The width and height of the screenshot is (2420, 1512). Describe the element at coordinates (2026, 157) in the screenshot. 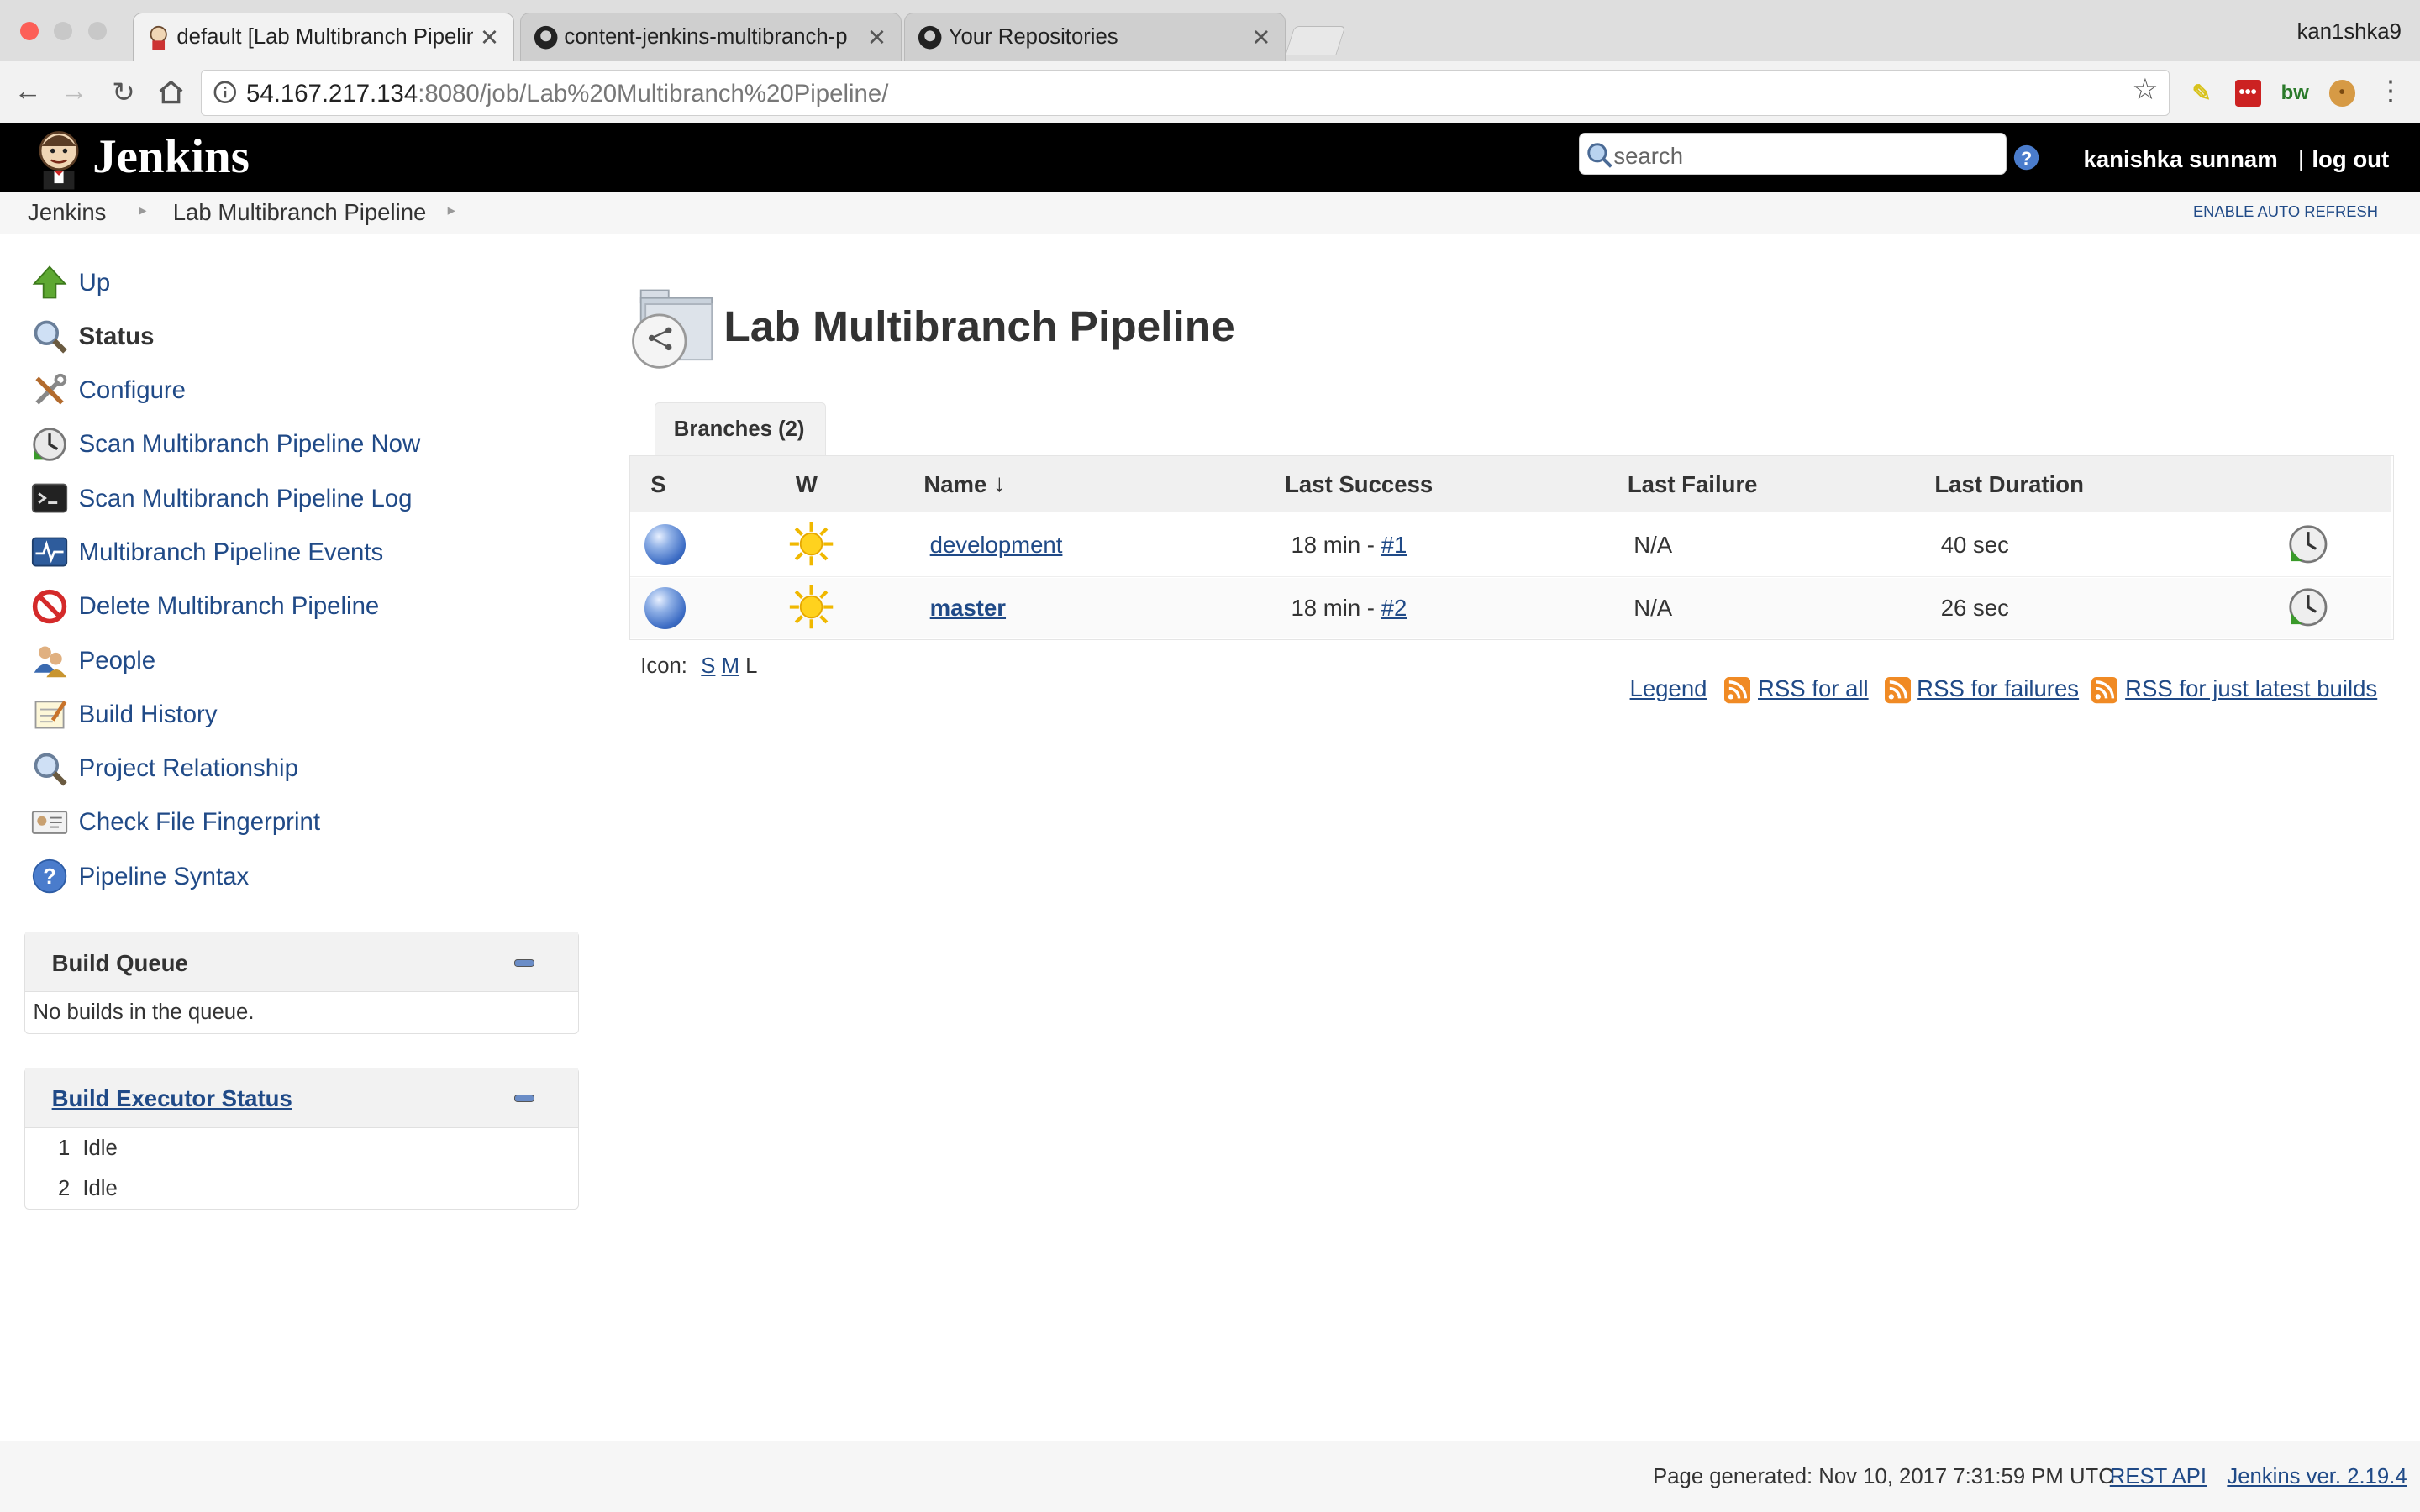

I see `help-icon: ?` at that location.